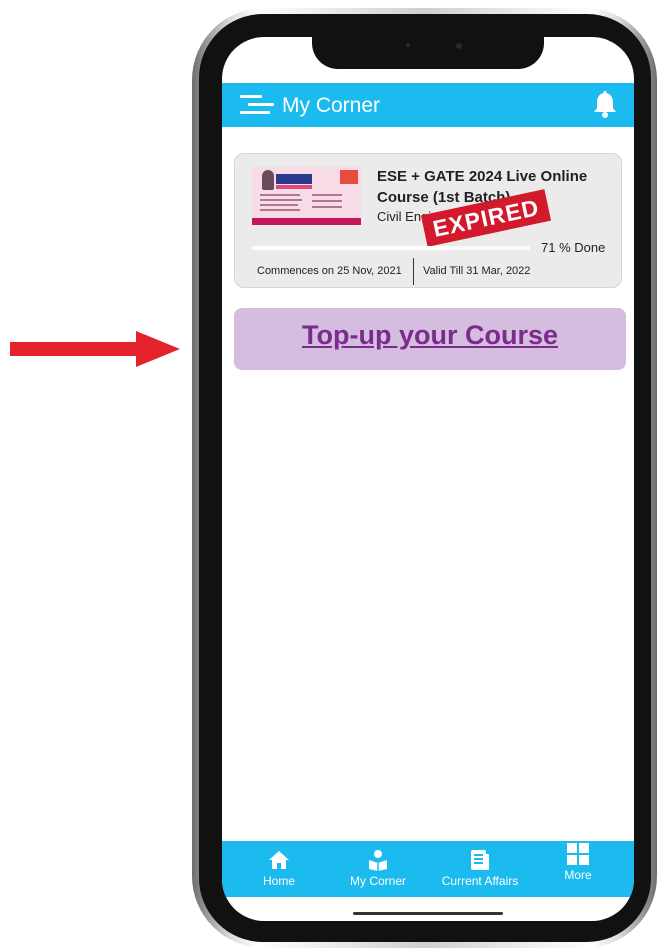 Image resolution: width=657 pixels, height=948 pixels. Describe the element at coordinates (578, 854) in the screenshot. I see `grid-icon` at that location.